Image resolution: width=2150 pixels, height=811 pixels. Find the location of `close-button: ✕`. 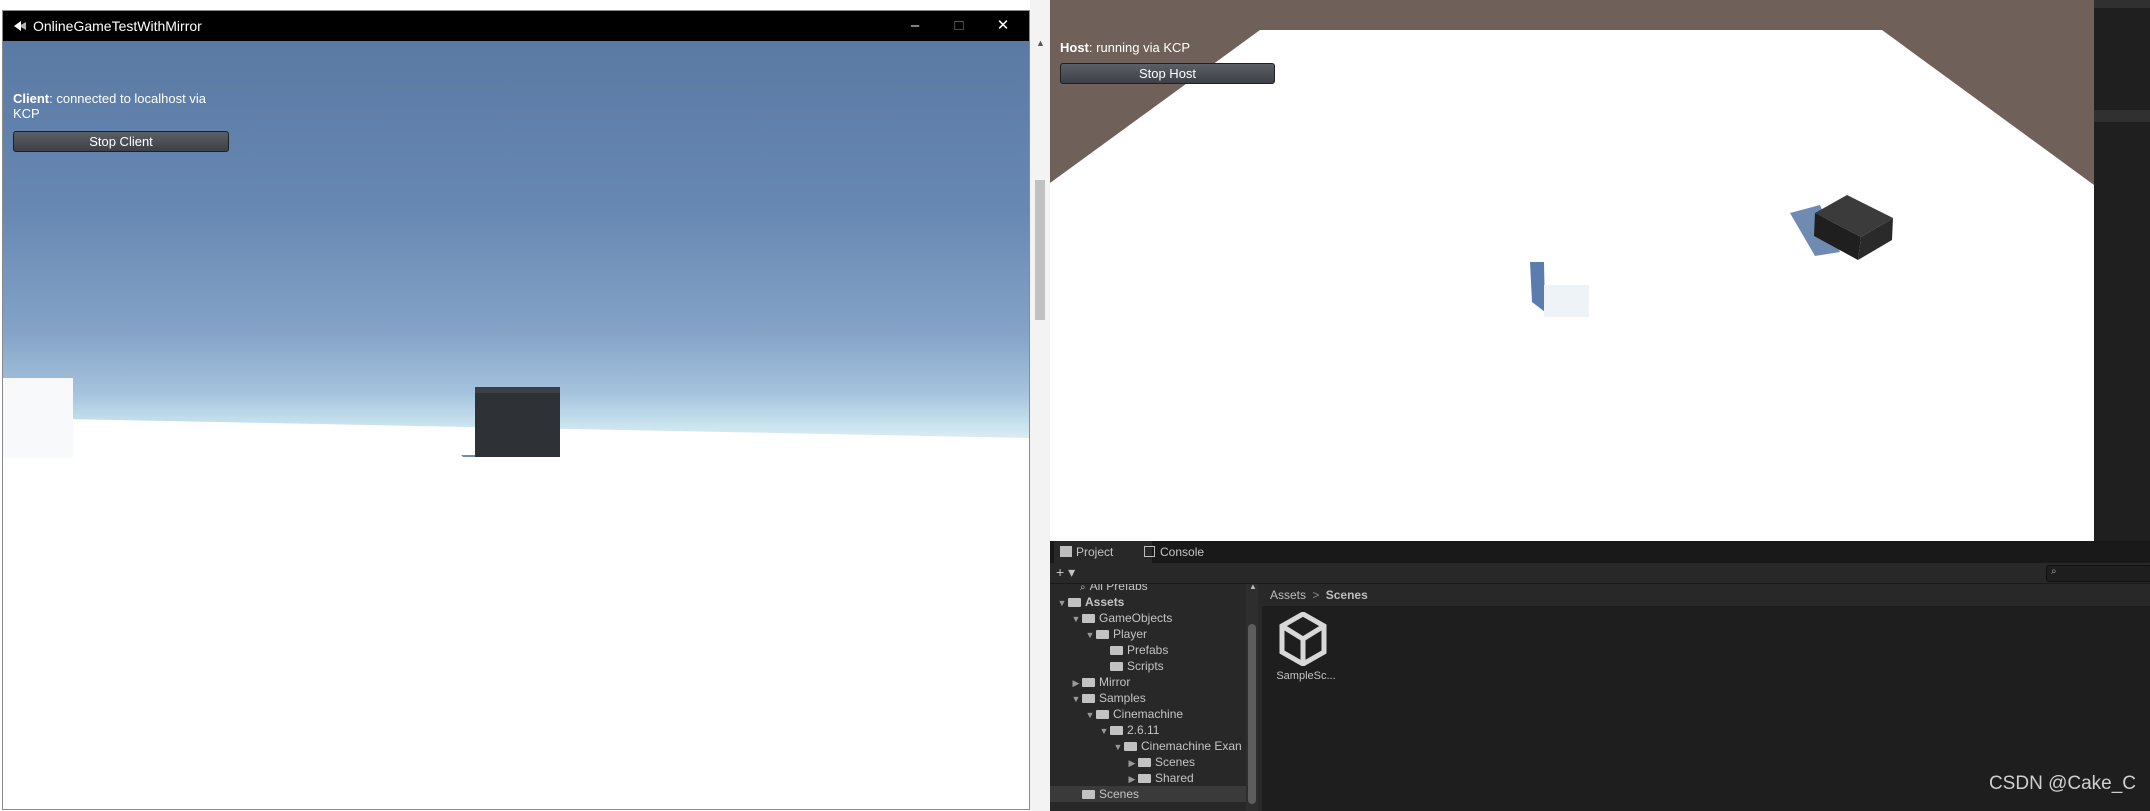

close-button: ✕ is located at coordinates (1003, 26).